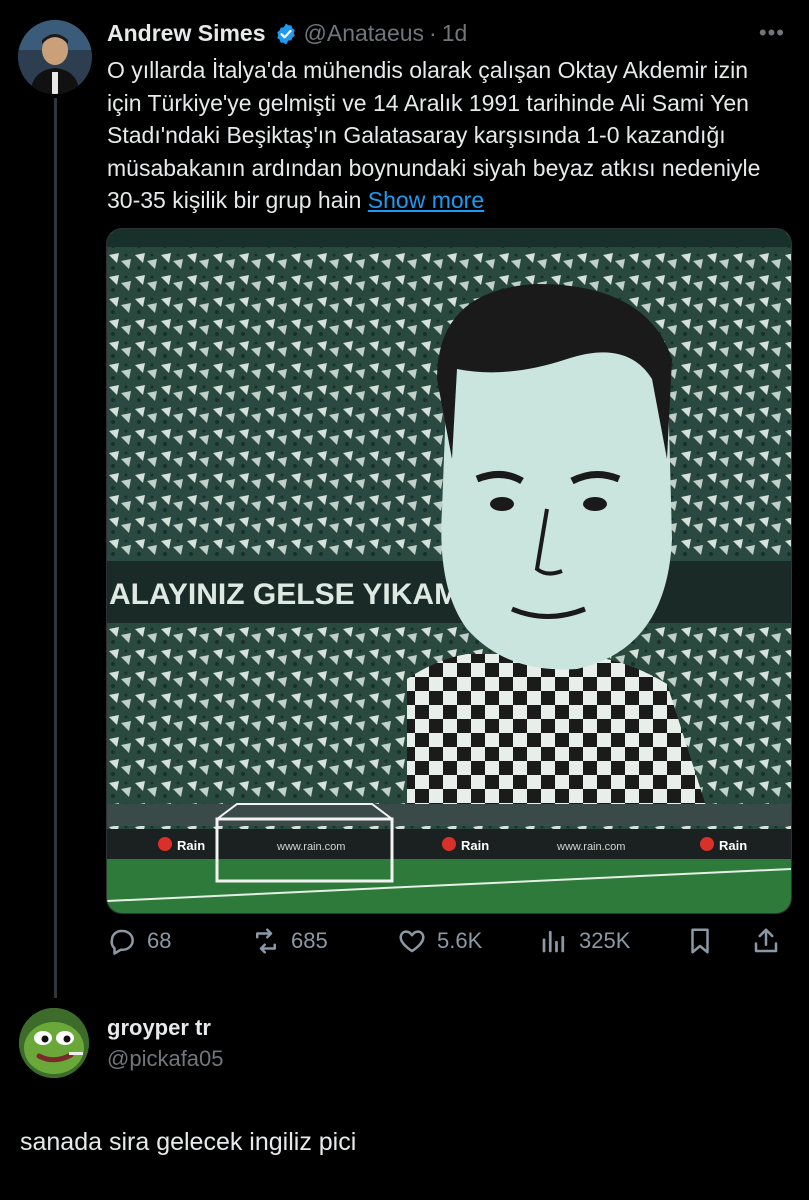  What do you see at coordinates (412, 941) in the screenshot?
I see `like-icon` at bounding box center [412, 941].